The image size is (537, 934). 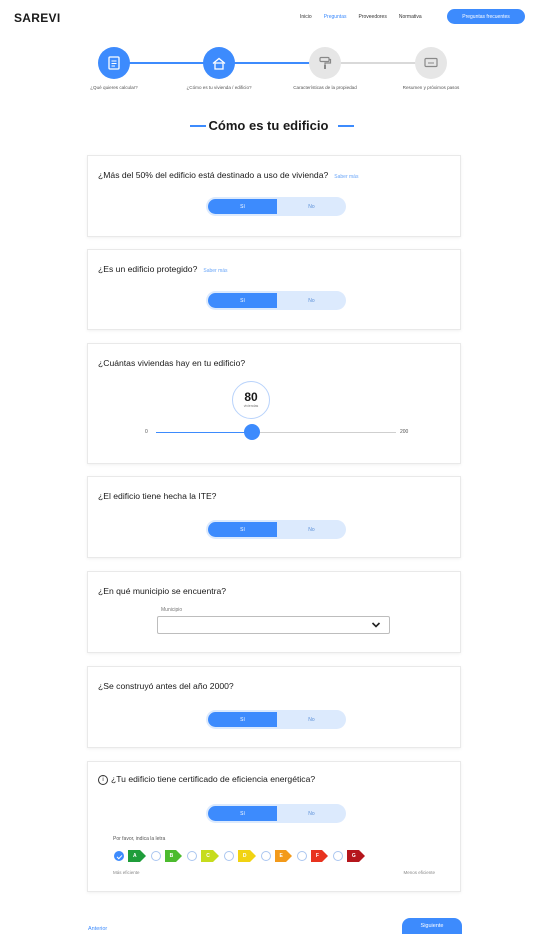 I want to click on step-2-label: ¿Cómo es tu vivienda / edificio?, so click(x=219, y=87).